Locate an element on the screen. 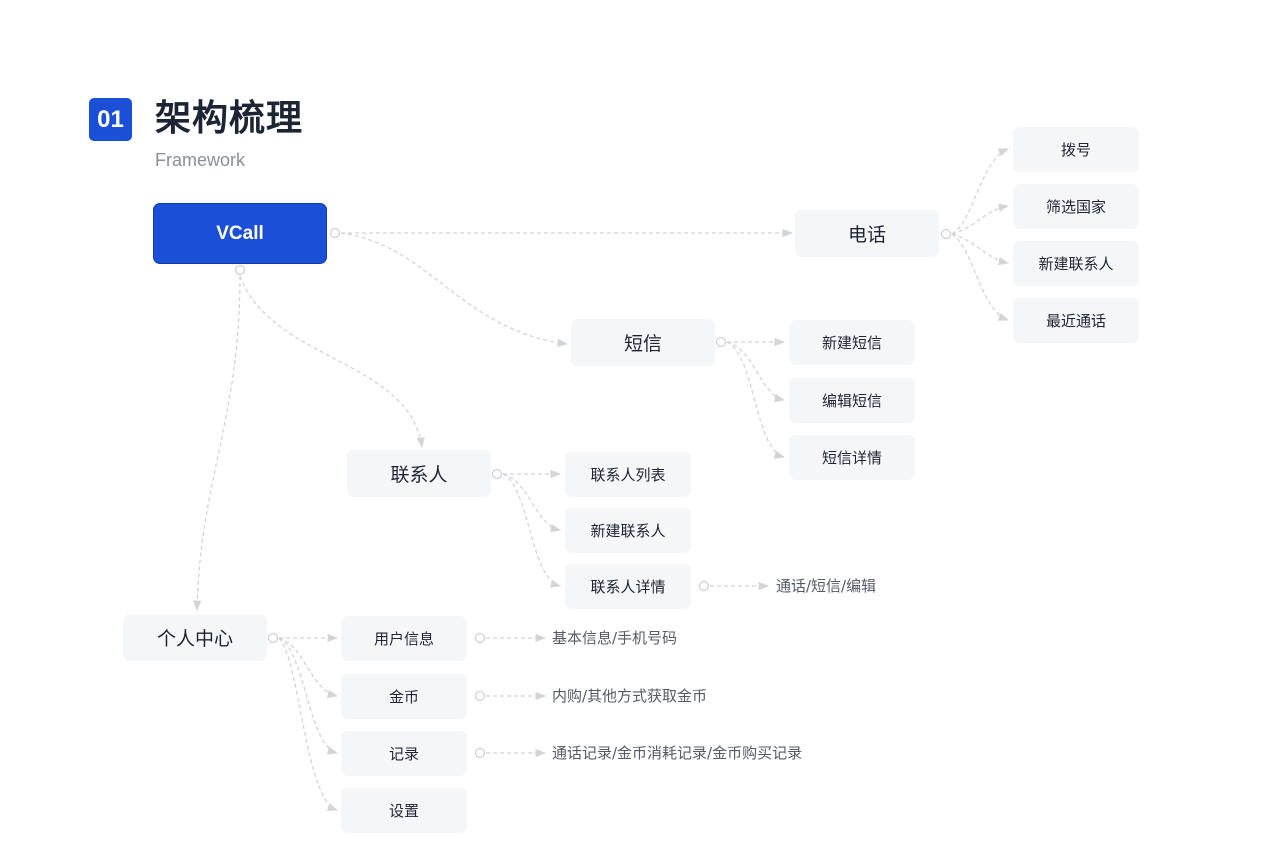  node-settings: 设置 is located at coordinates (404, 810).